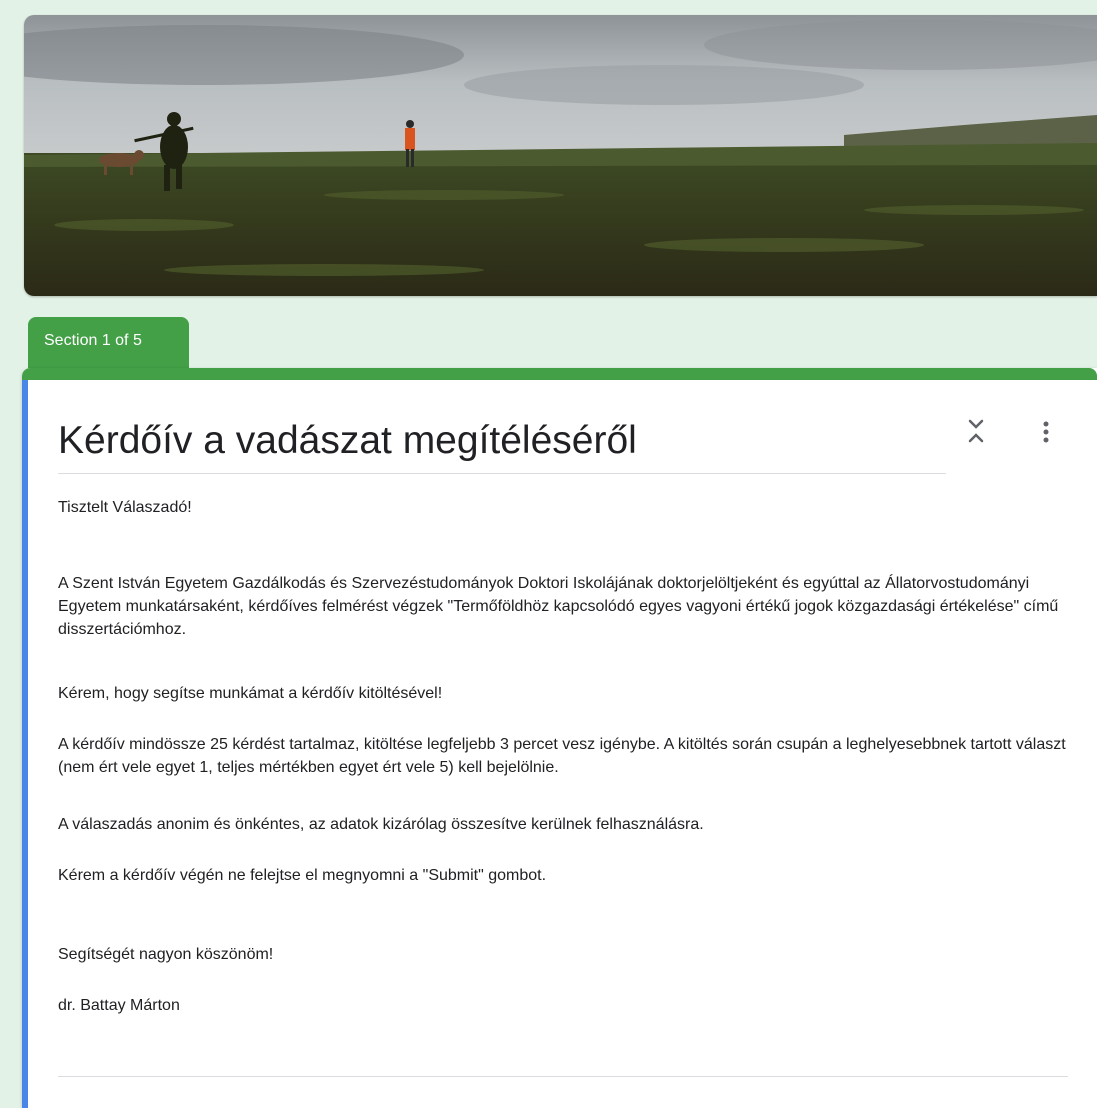 This screenshot has width=1097, height=1108. What do you see at coordinates (119, 1005) in the screenshot?
I see `description-signature: dr. Battay Márton` at bounding box center [119, 1005].